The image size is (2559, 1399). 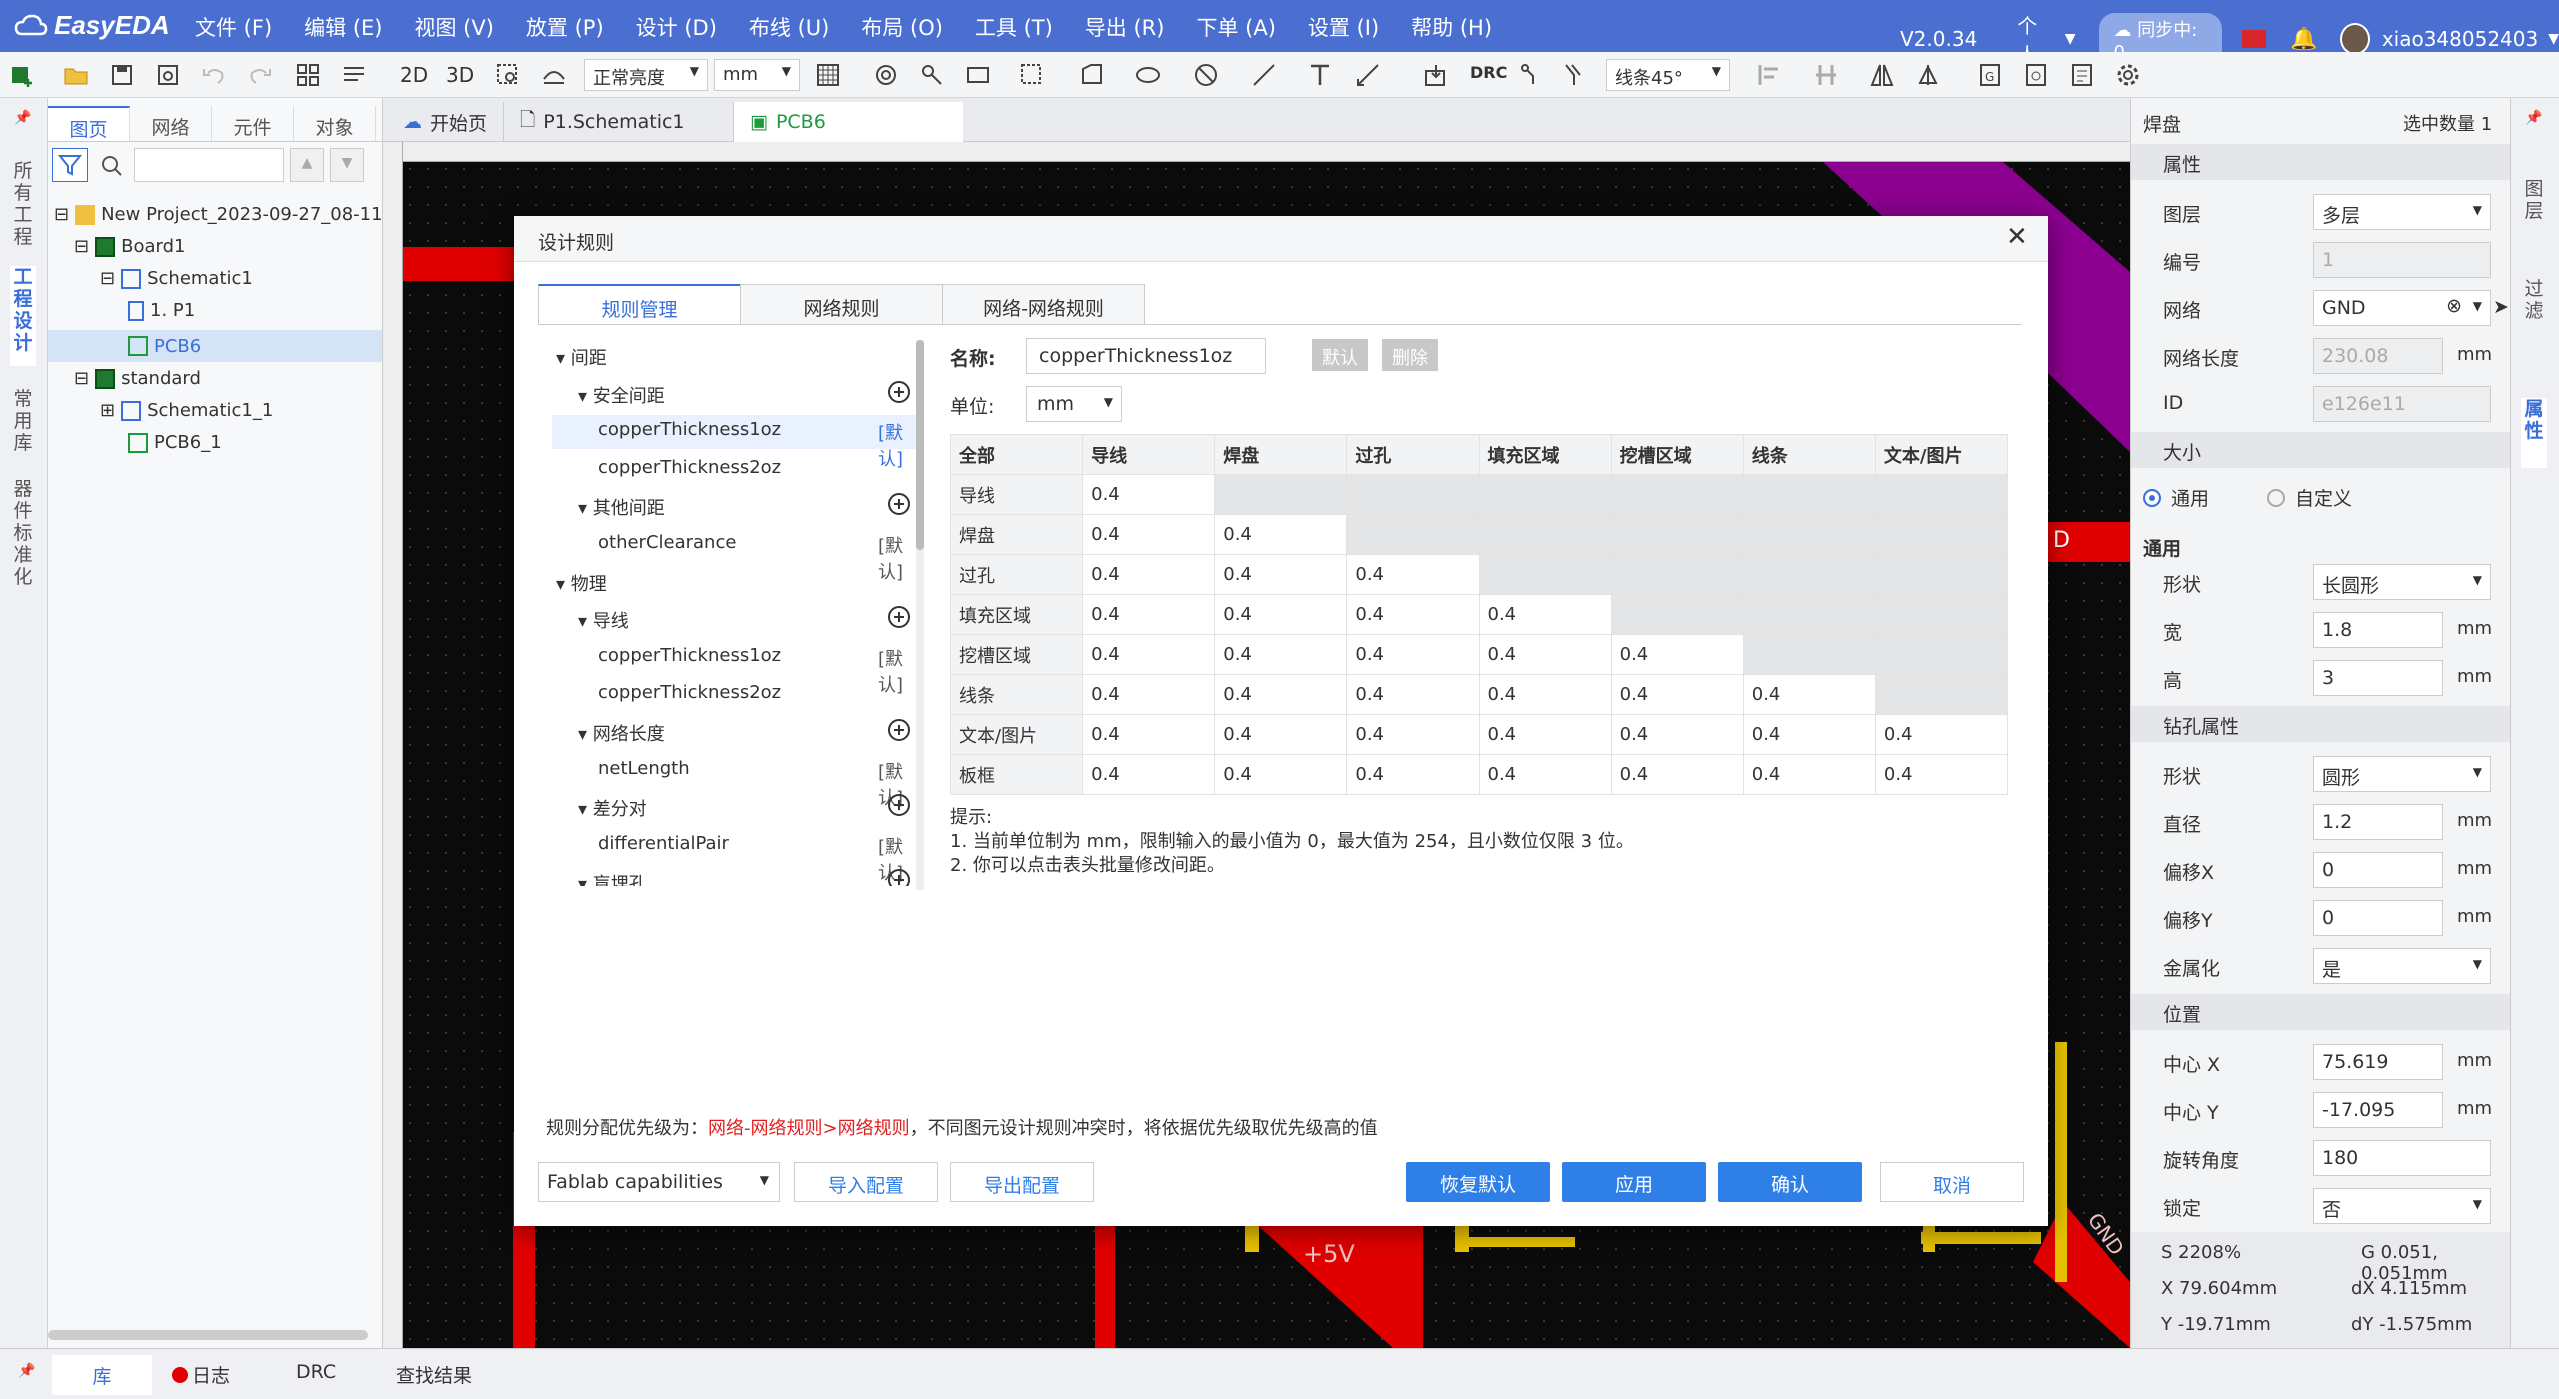 I want to click on diff-route-icon, so click(x=1576, y=75).